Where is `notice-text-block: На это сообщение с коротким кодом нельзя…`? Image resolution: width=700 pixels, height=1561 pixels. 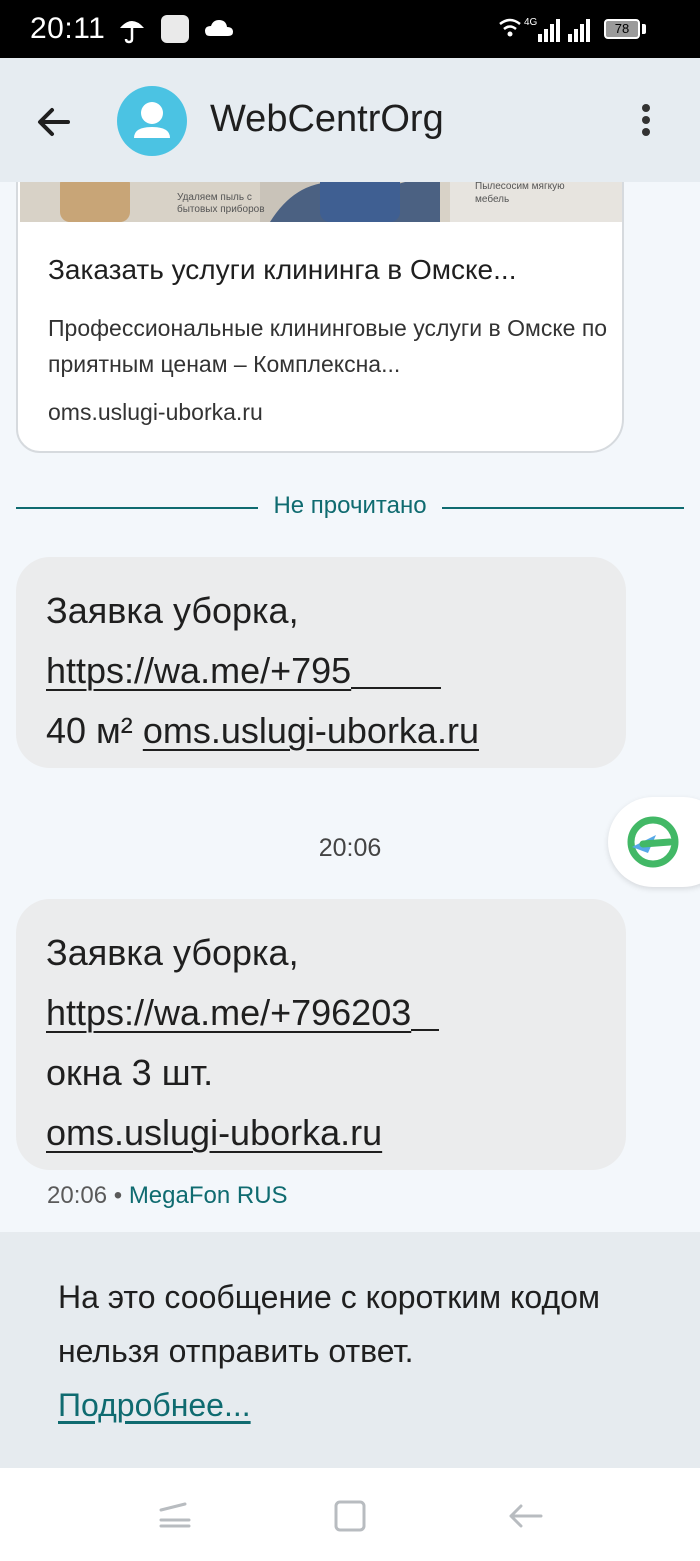 notice-text-block: На это сообщение с коротким кодом нельзя… is located at coordinates (358, 1351).